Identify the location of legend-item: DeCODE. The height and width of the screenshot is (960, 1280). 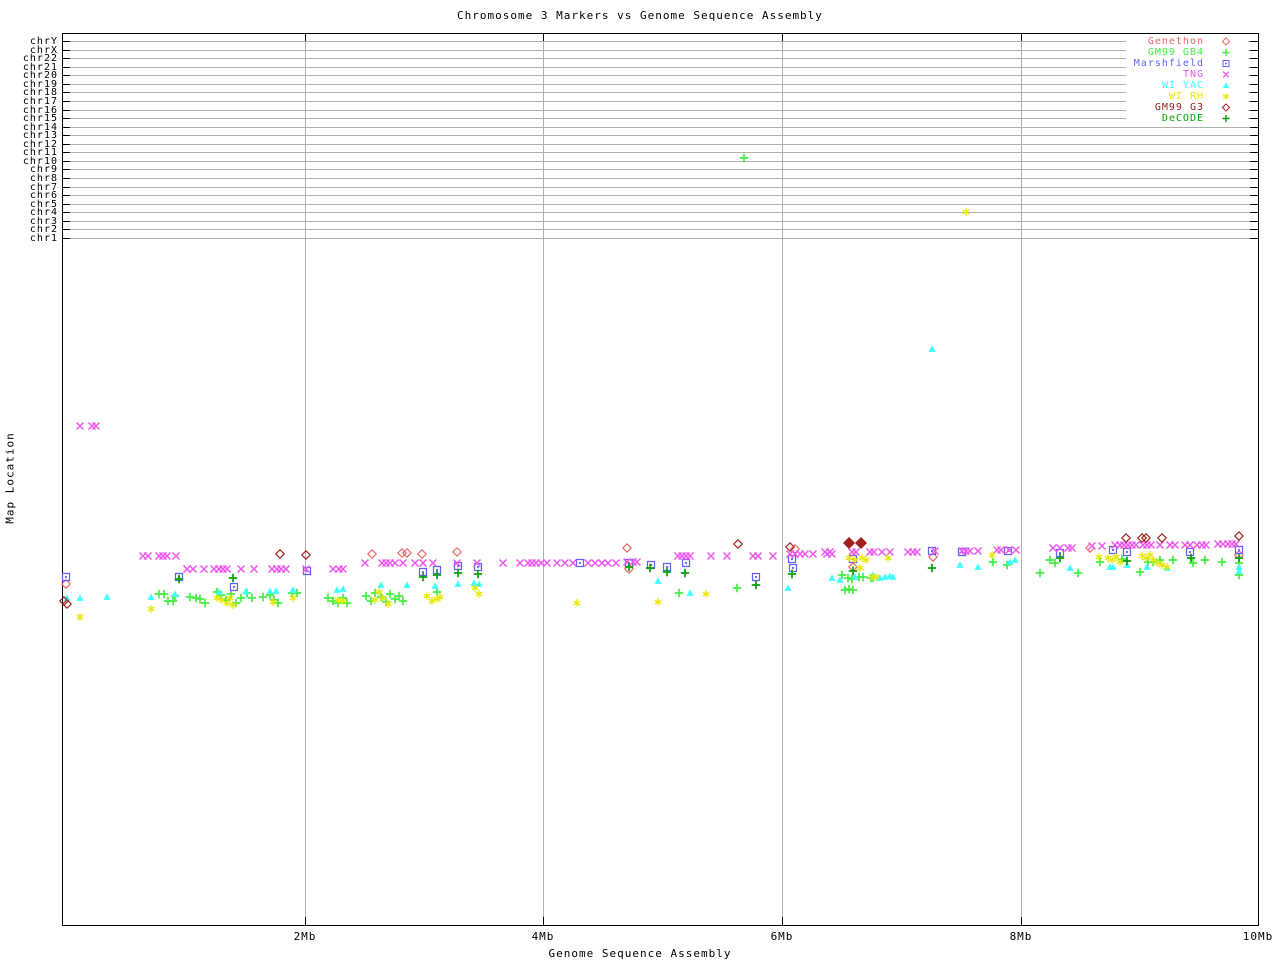
(1187, 118).